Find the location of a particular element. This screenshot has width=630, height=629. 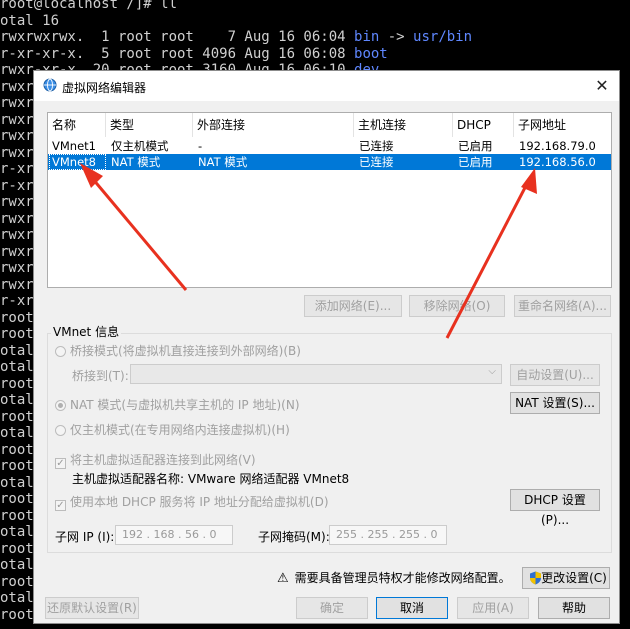

annotation-arrowhead-left is located at coordinates (91, 175).